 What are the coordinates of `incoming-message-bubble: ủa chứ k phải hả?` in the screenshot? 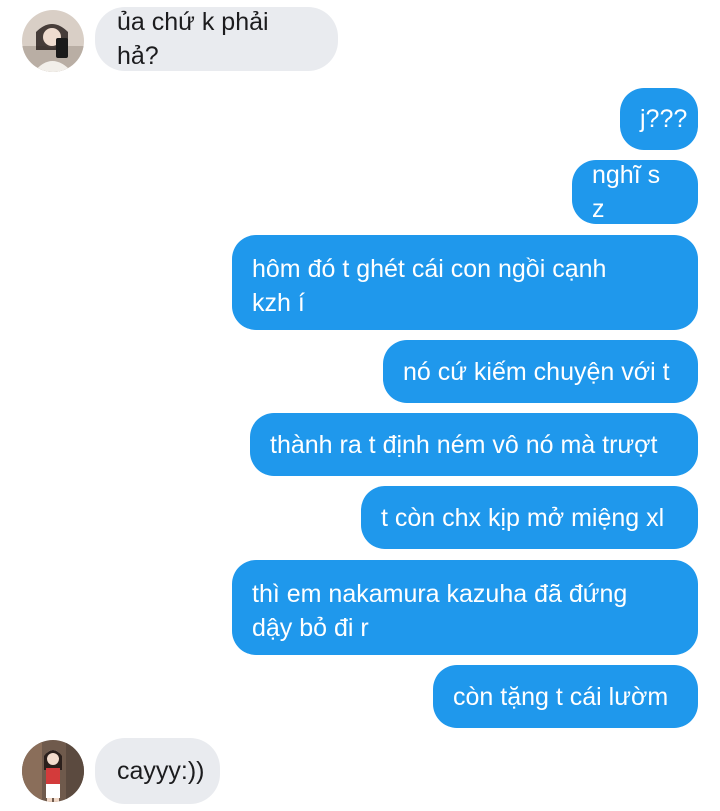 It's located at (216, 39).